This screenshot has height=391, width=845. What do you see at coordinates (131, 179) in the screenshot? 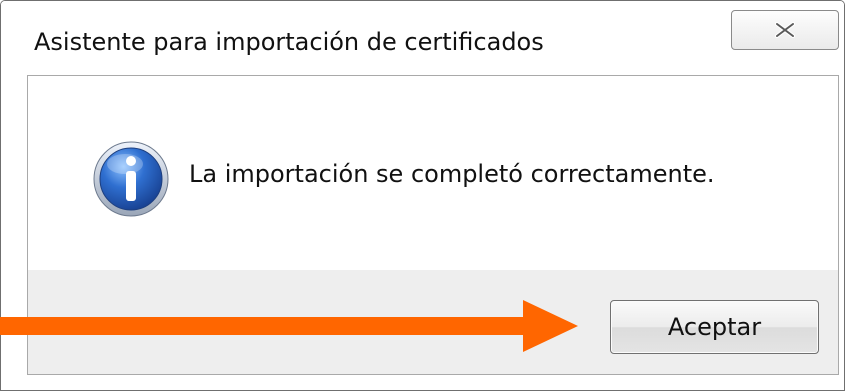
I see `information-icon` at bounding box center [131, 179].